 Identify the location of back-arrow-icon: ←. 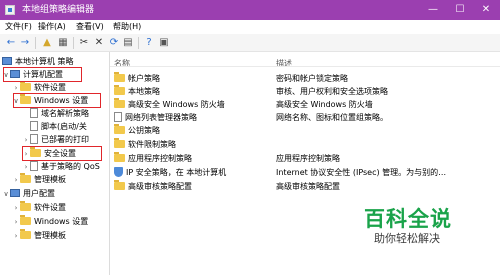
(11, 43).